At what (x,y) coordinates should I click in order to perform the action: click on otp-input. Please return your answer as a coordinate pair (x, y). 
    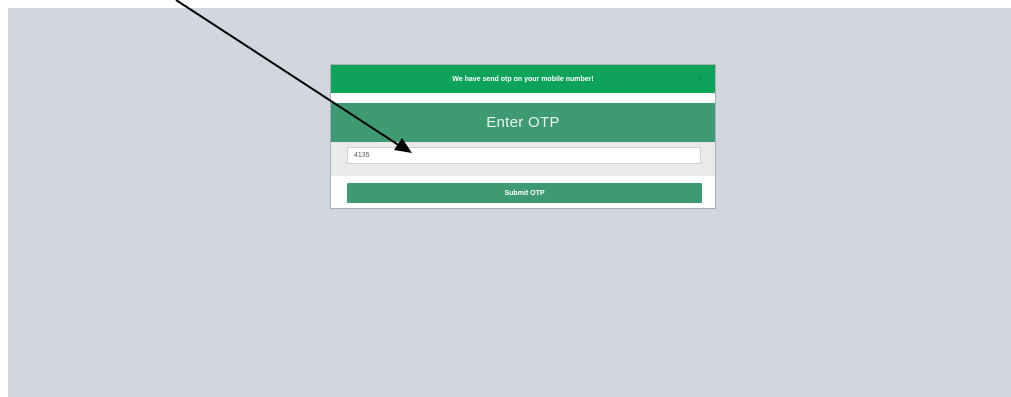
    Looking at the image, I should click on (524, 155).